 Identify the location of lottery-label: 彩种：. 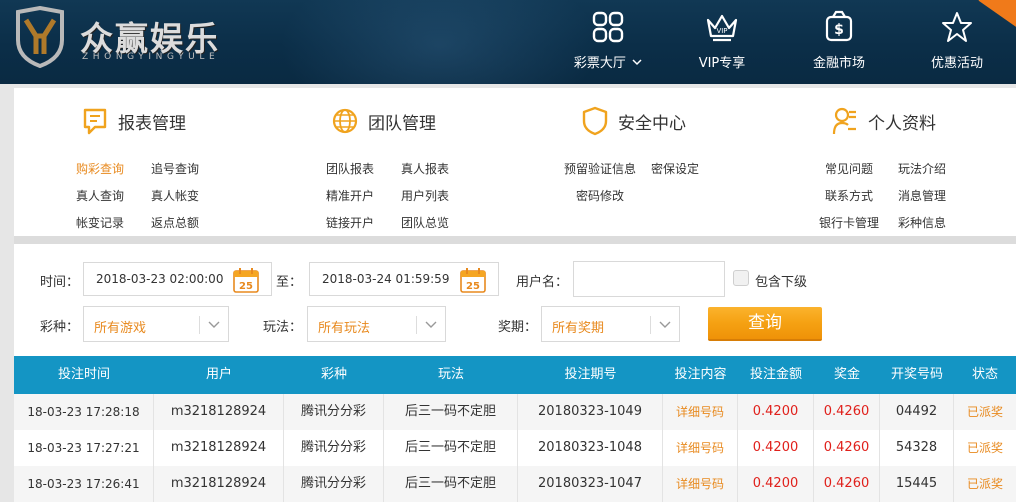
(60, 327).